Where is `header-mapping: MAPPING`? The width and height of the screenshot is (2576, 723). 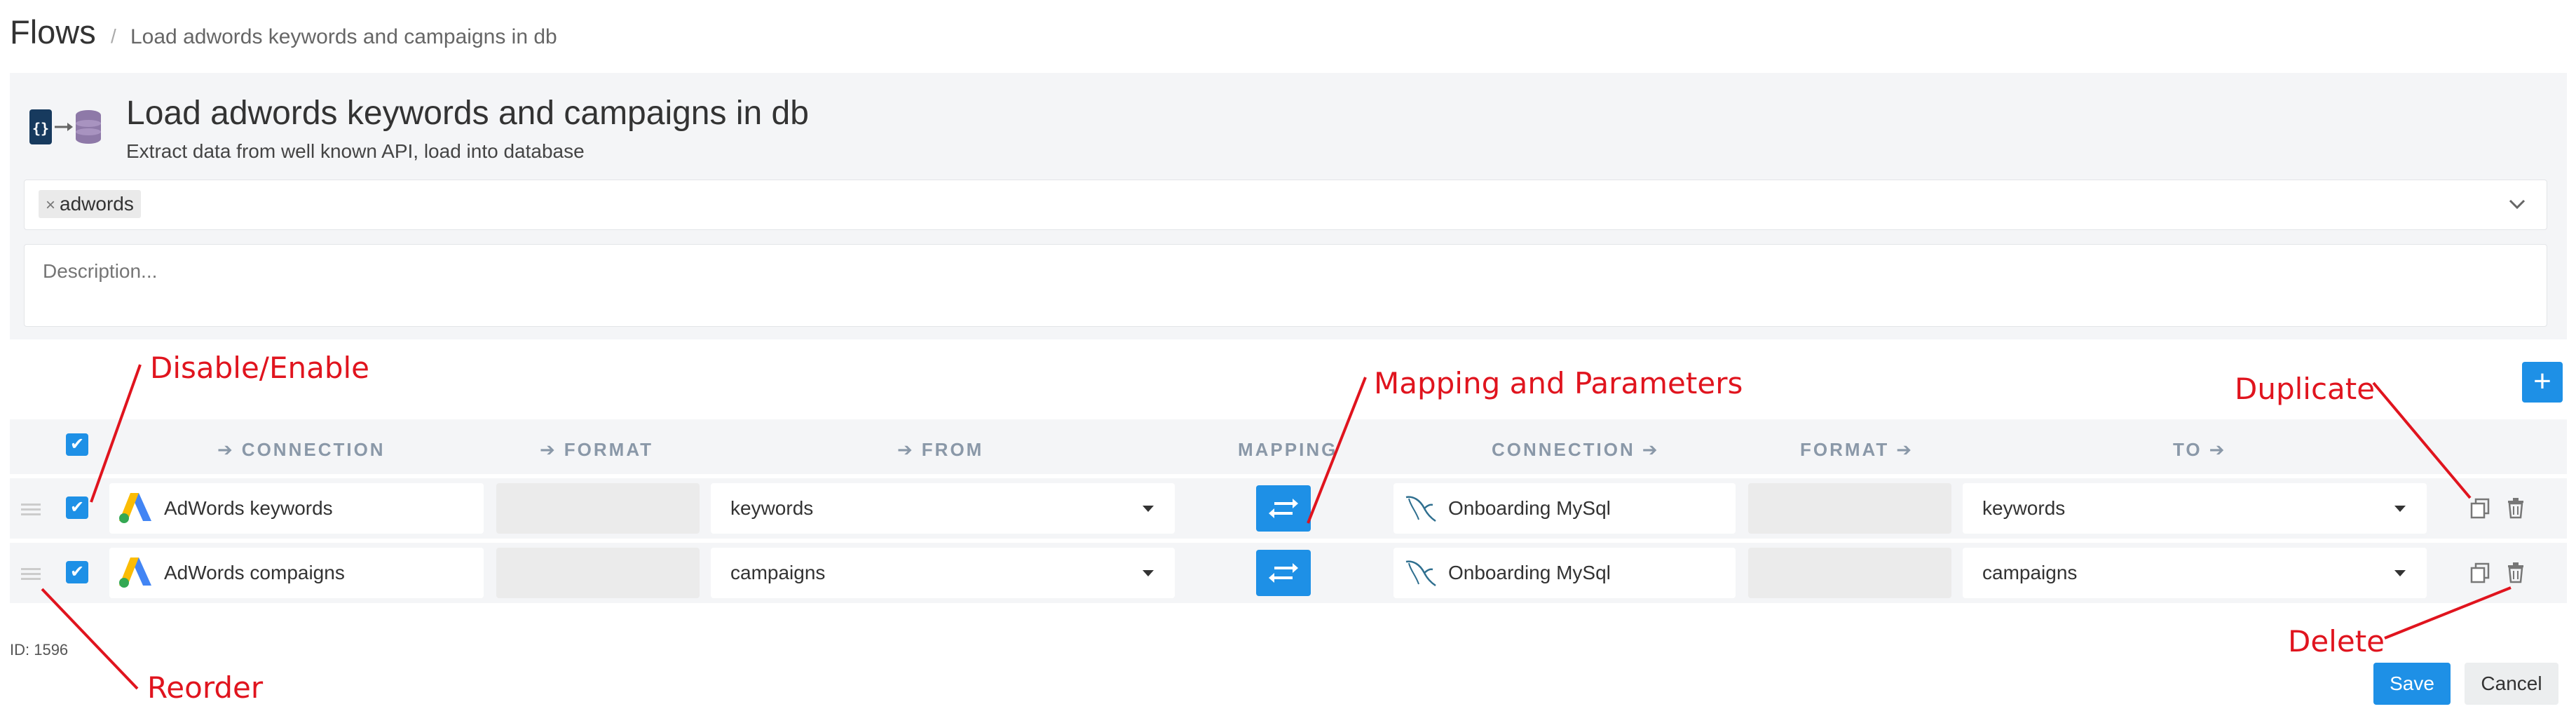 header-mapping: MAPPING is located at coordinates (1288, 449).